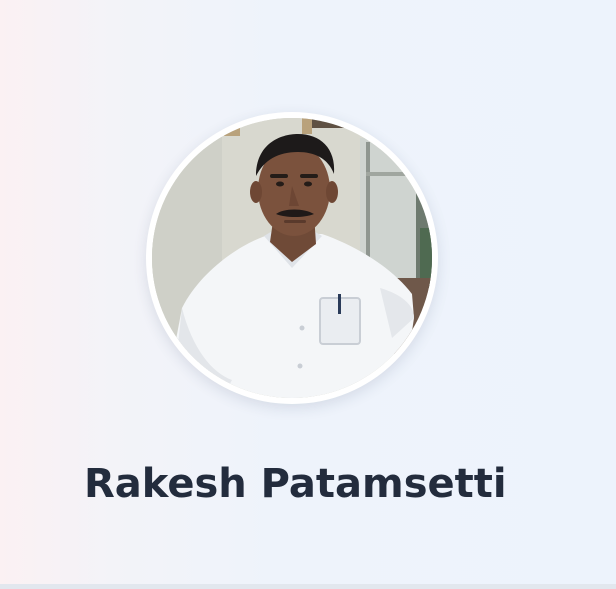  I want to click on bottom-divider, so click(308, 586).